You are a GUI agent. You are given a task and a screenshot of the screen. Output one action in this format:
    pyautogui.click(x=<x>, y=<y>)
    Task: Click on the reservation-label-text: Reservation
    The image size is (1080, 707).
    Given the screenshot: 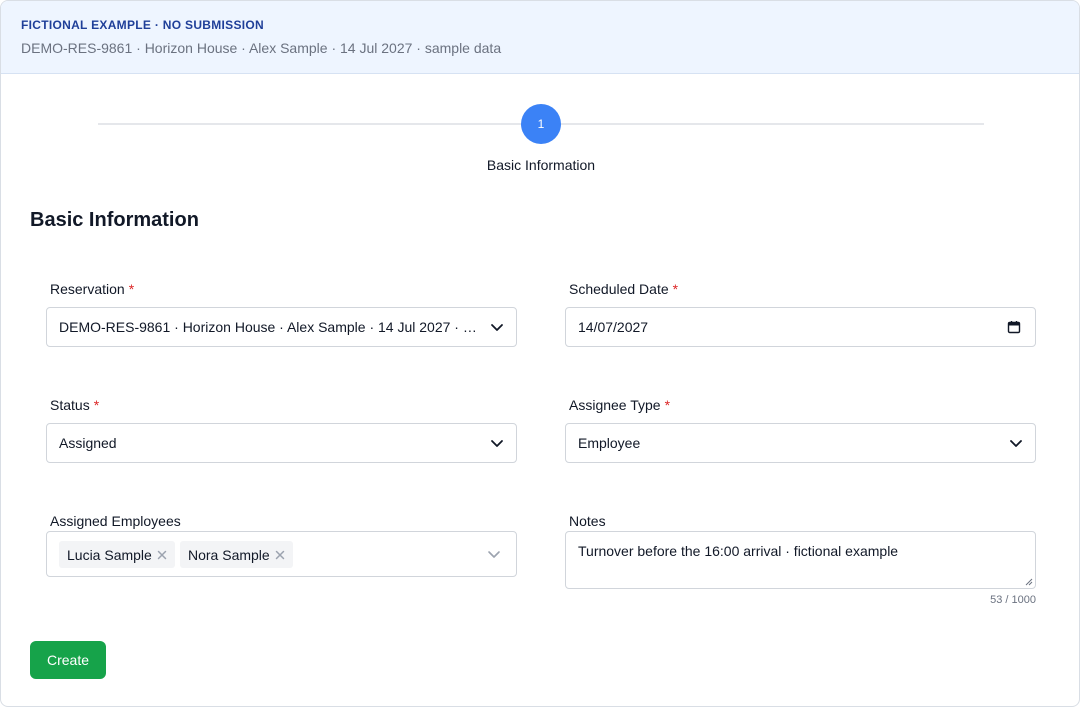 What is the action you would take?
    pyautogui.click(x=87, y=289)
    